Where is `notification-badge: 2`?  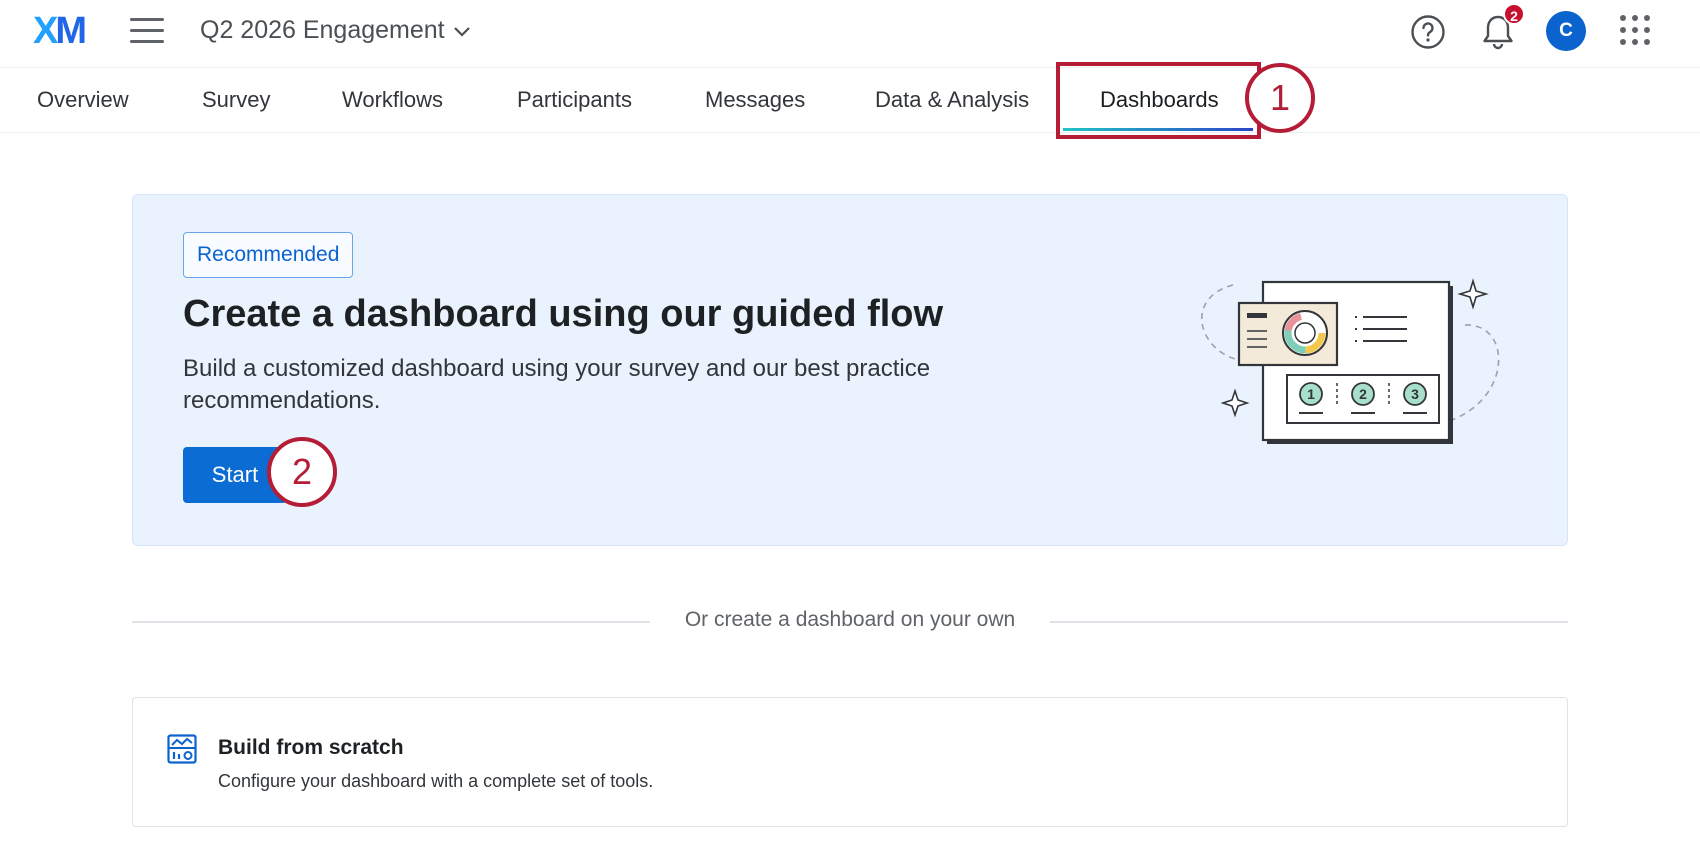 notification-badge: 2 is located at coordinates (1514, 14).